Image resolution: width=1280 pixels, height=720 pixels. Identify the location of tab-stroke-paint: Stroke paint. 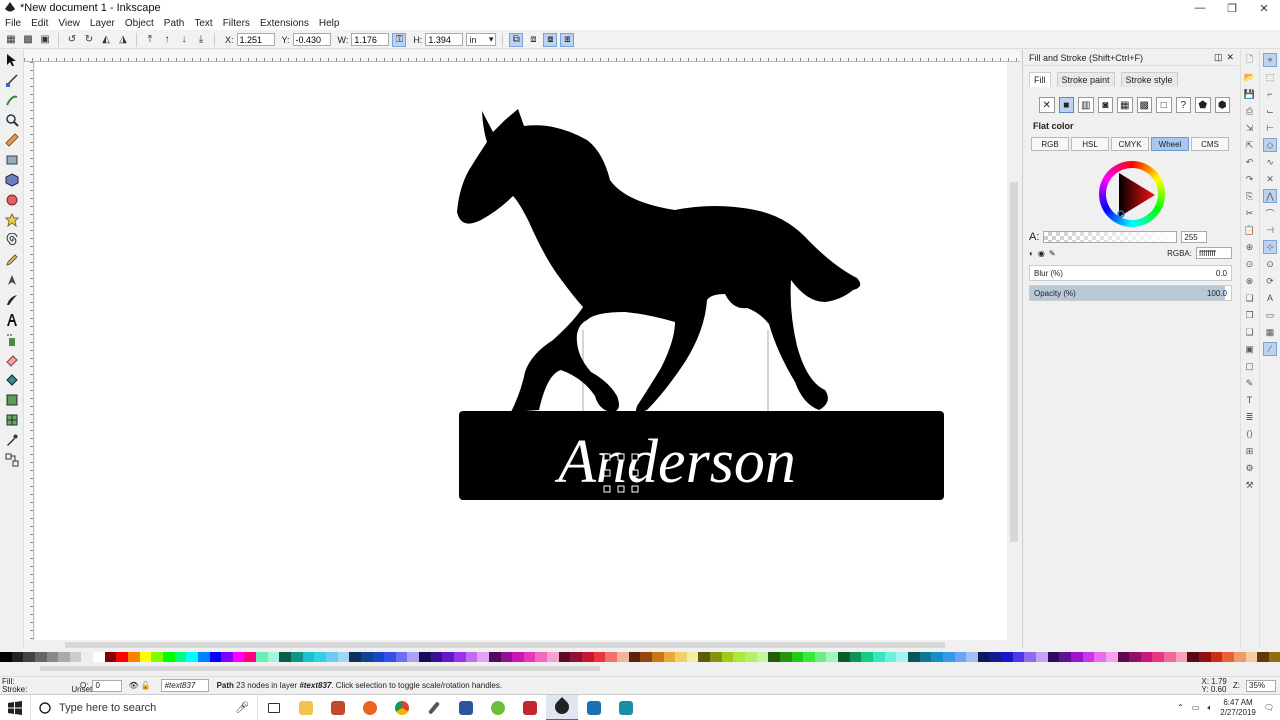
(1085, 79).